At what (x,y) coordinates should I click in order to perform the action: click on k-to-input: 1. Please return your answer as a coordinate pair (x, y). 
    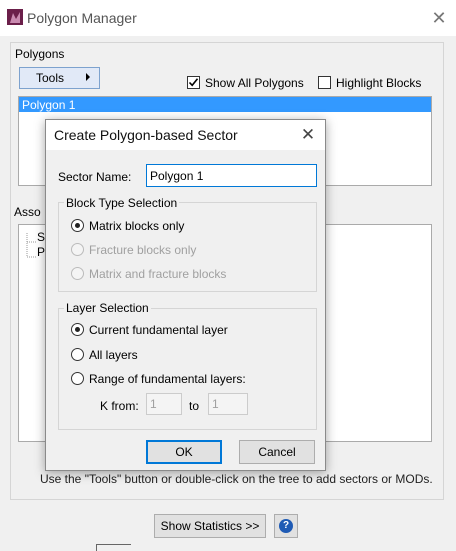
    Looking at the image, I should click on (228, 404).